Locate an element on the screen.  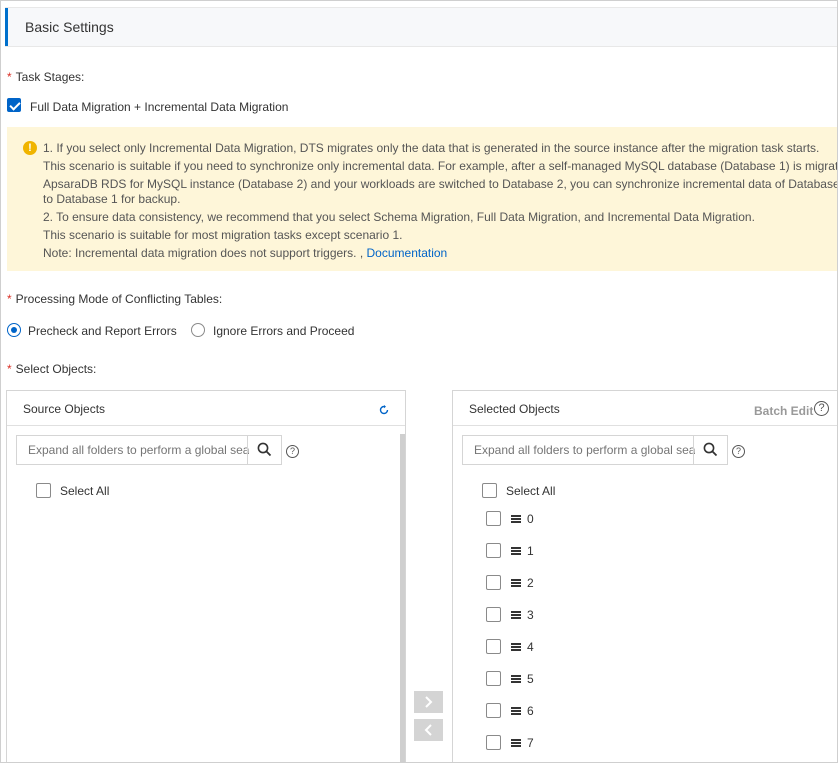
item-label: 1 is located at coordinates (530, 551).